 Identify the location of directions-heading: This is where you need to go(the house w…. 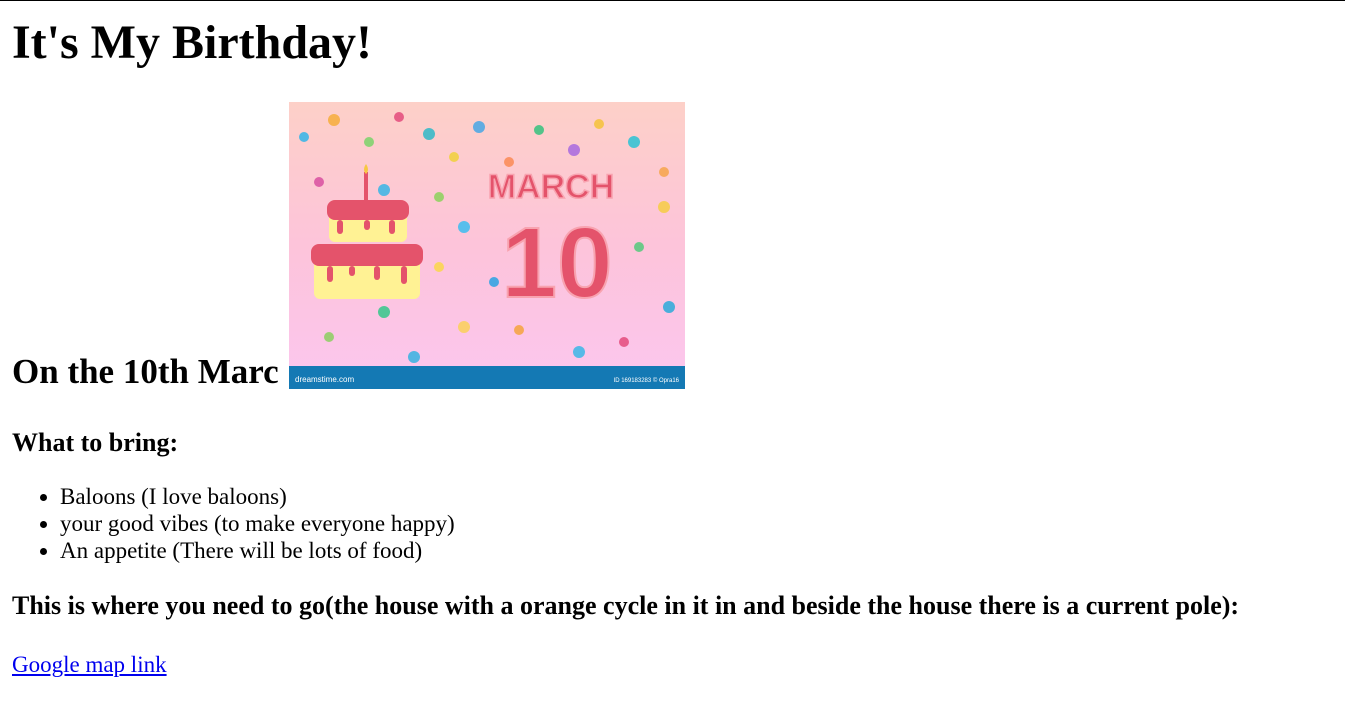
(626, 605).